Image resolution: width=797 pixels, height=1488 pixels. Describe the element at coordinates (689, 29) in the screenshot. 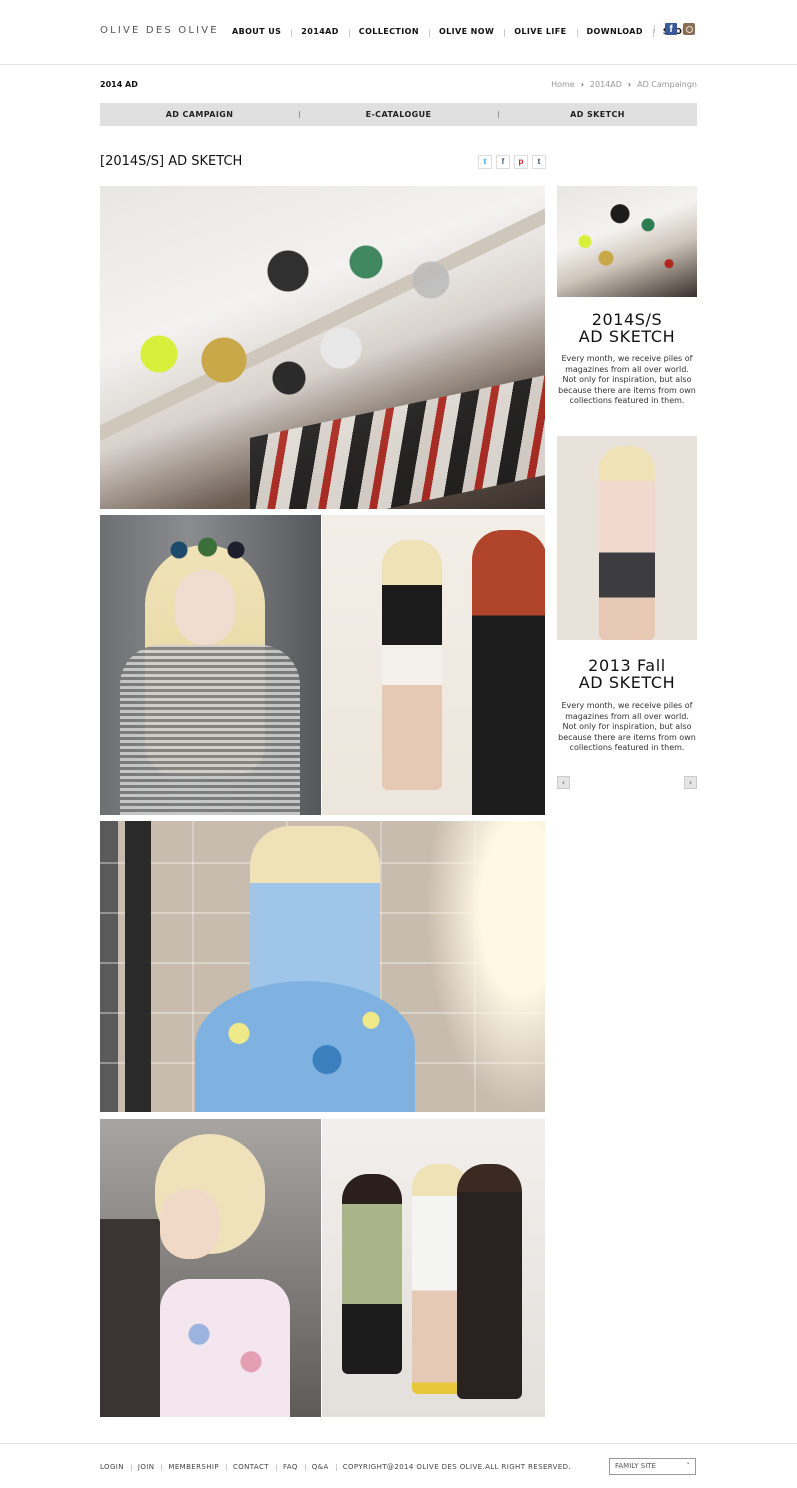

I see `instagram-icon` at that location.